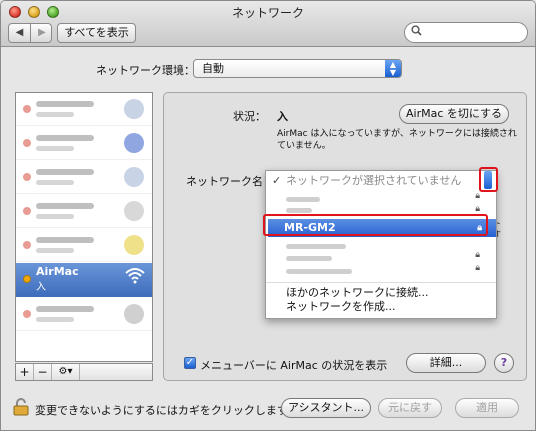  What do you see at coordinates (487, 408) in the screenshot?
I see `apply-button: 適用` at bounding box center [487, 408].